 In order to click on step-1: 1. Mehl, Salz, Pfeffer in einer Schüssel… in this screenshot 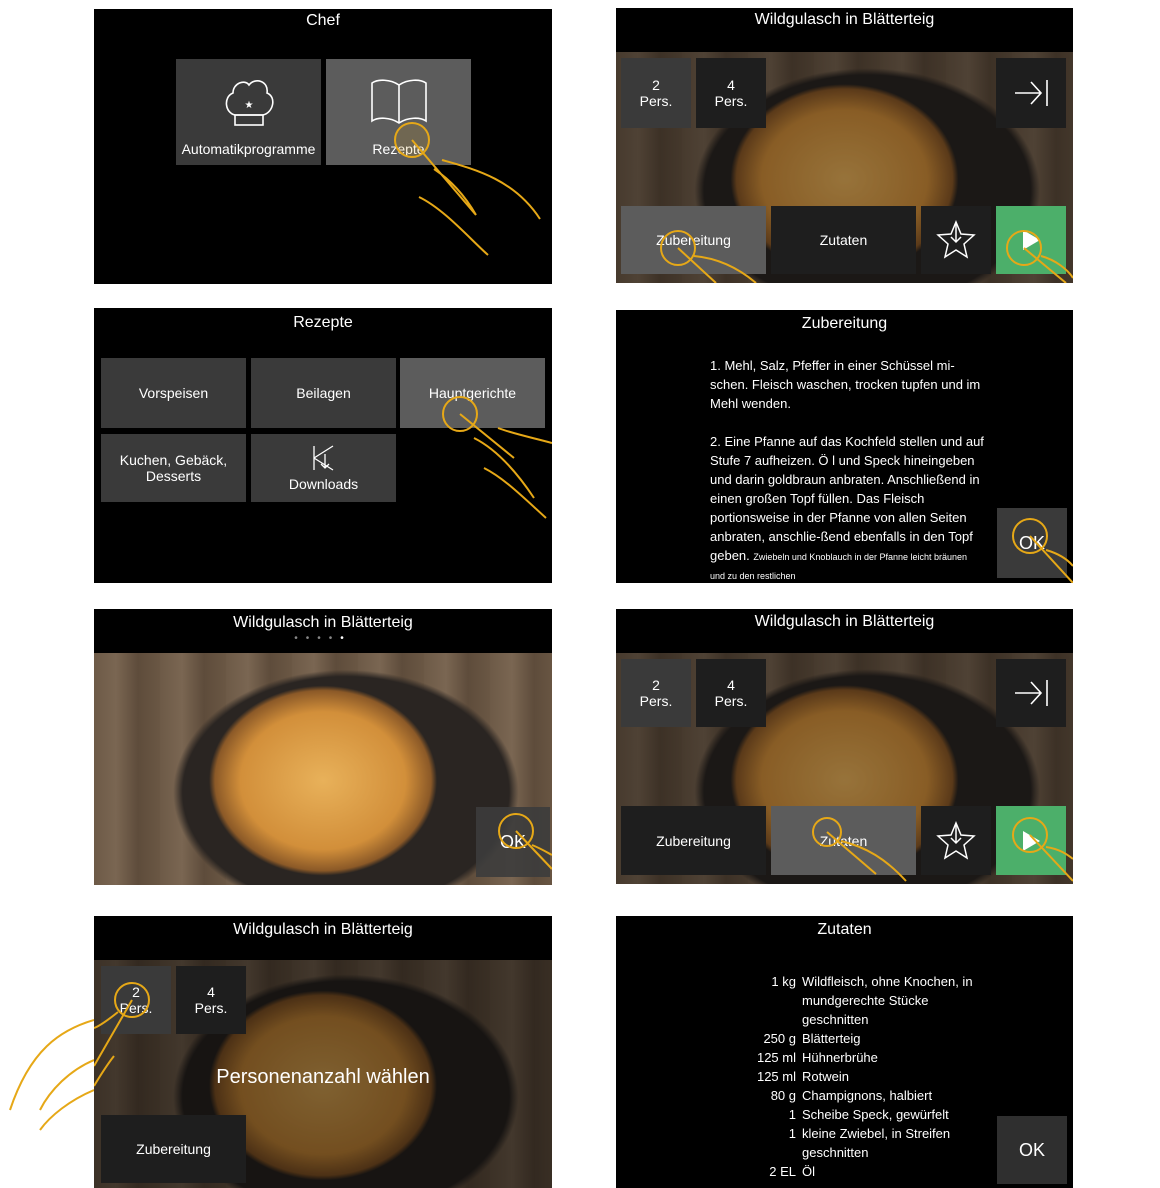, I will do `click(845, 384)`.